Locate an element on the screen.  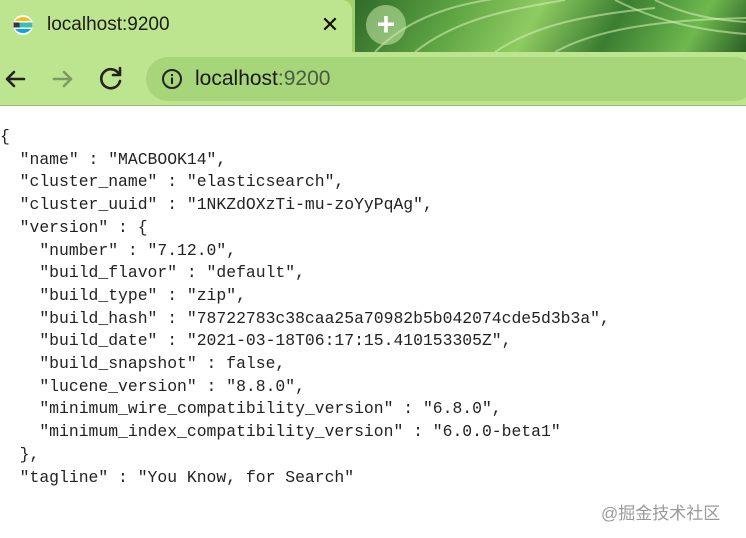
json-line: "tagline" : "You Know, for Search" is located at coordinates (177, 477).